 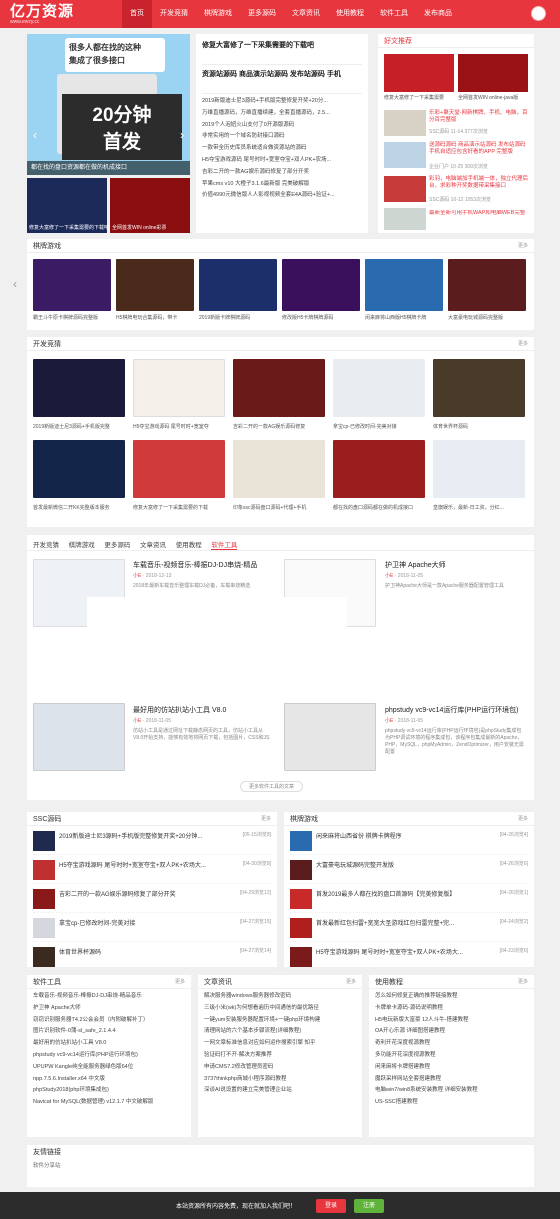 What do you see at coordinates (379, 426) in the screenshot?
I see `kaifa-caption: 拿宝cp-已修改时间-完美对接` at bounding box center [379, 426].